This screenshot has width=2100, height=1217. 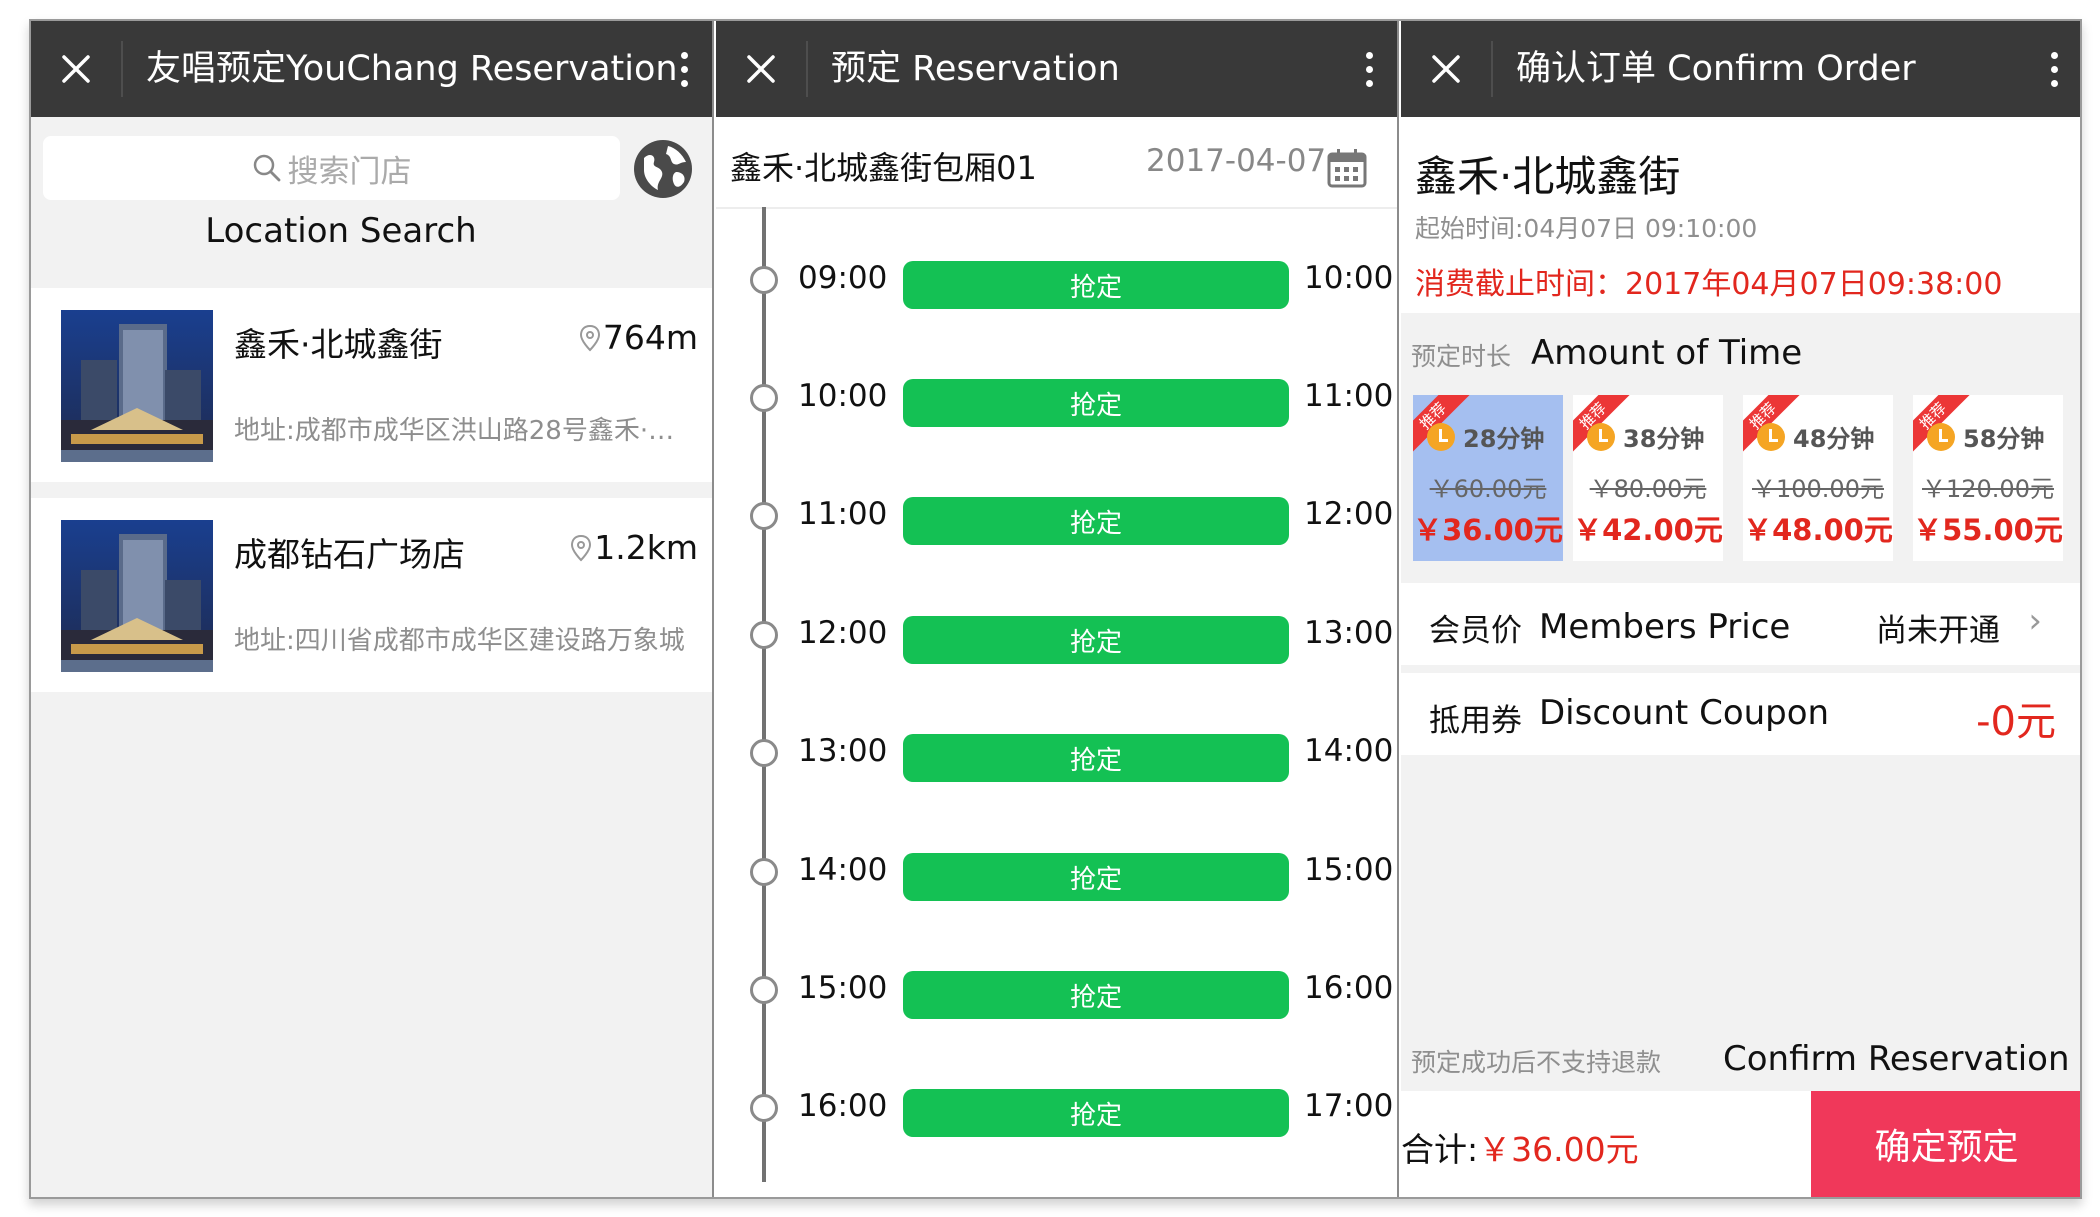 What do you see at coordinates (843, 633) in the screenshot?
I see `slot-start: 12:00` at bounding box center [843, 633].